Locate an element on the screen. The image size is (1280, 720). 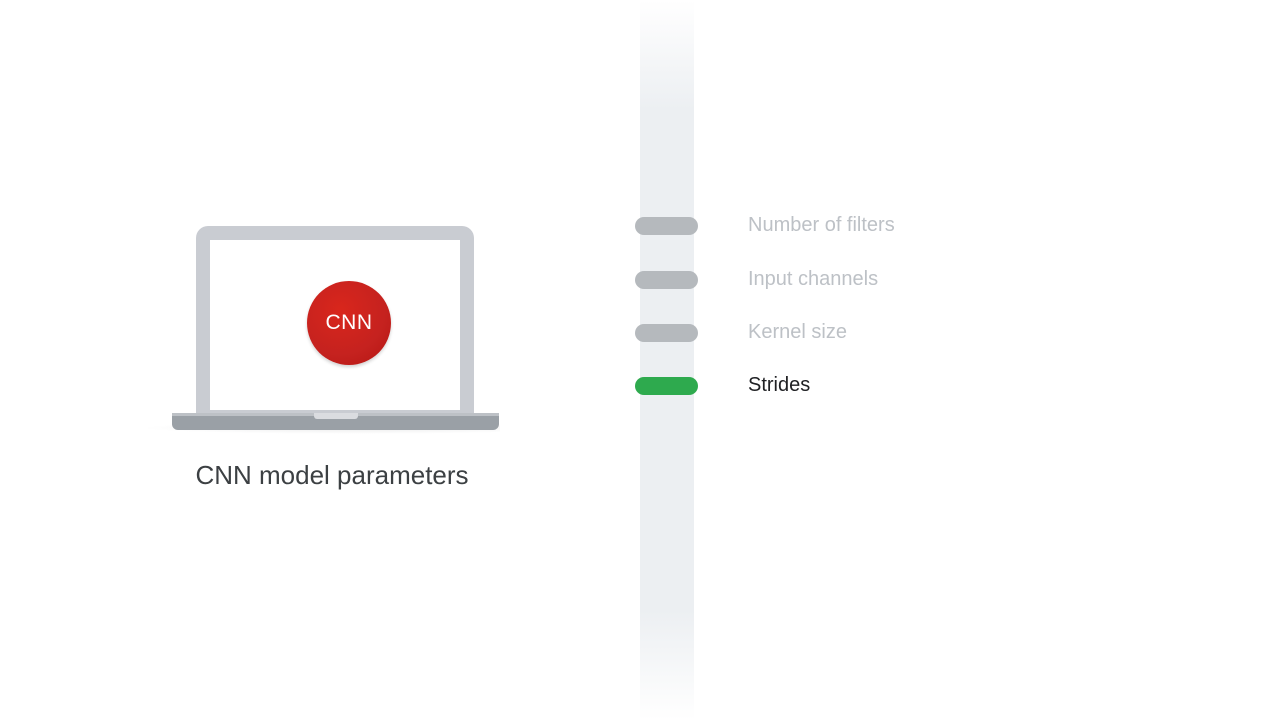
laptop-screen: CNN is located at coordinates (335, 325).